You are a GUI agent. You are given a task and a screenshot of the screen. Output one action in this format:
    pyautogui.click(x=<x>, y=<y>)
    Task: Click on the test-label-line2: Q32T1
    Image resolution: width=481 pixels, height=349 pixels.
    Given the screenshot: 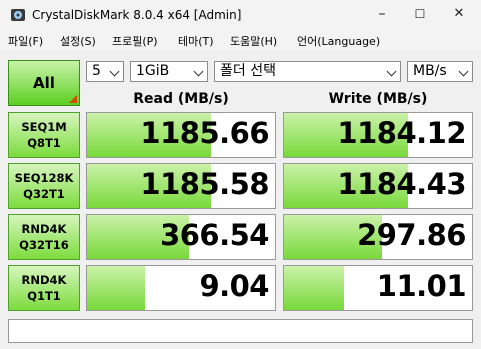 What is the action you would take?
    pyautogui.click(x=44, y=194)
    